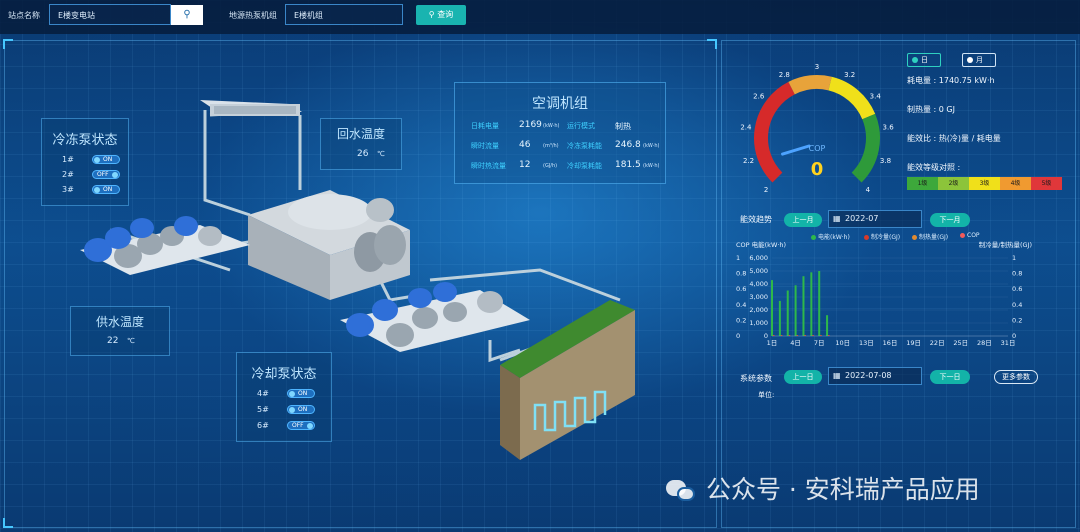 This screenshot has height=532, width=1080. I want to click on left-tick-label: 6,000, so click(758, 258).